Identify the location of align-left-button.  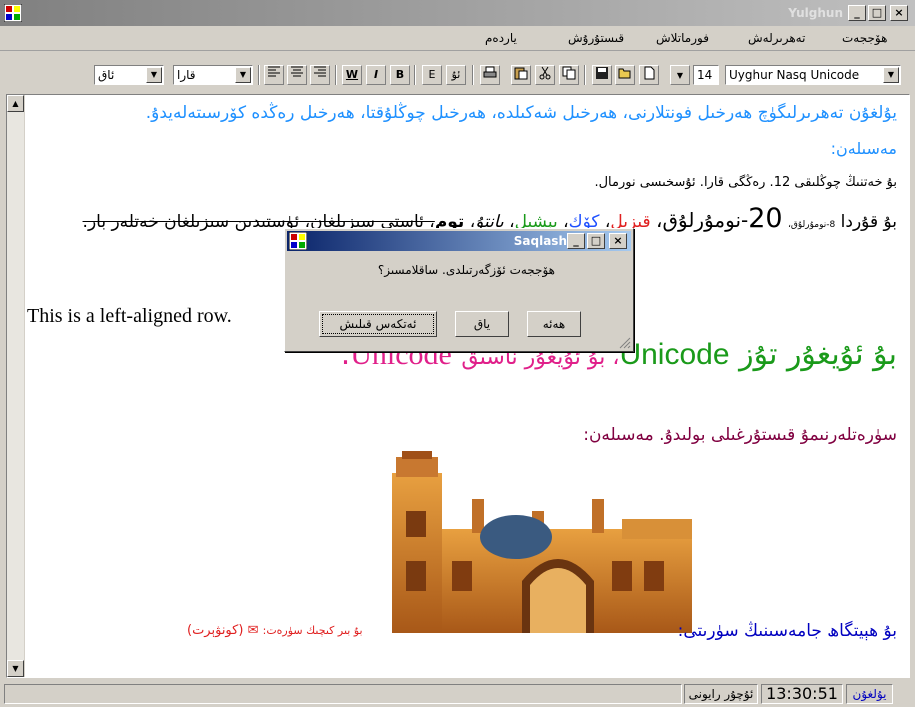
(274, 75).